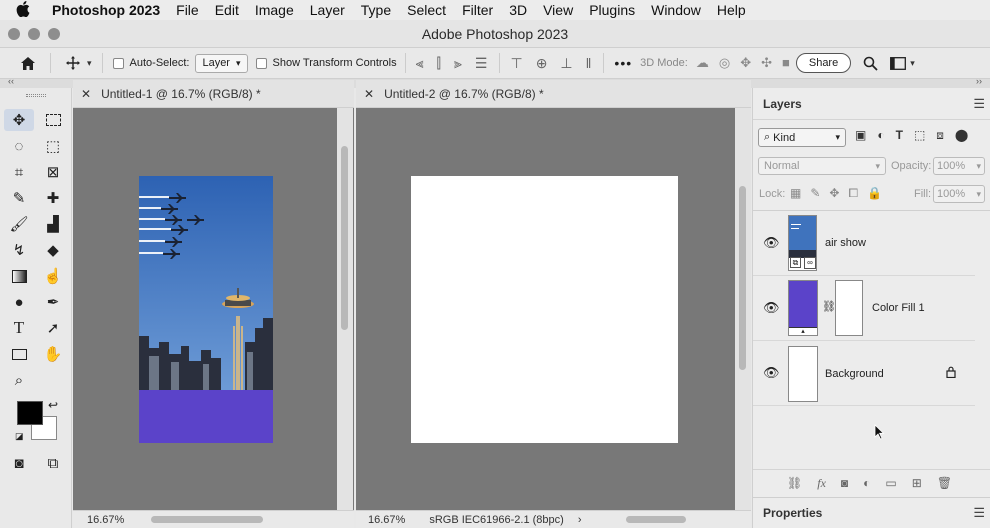 This screenshot has width=990, height=528. I want to click on collapse-panels-icon: ››, so click(979, 81).